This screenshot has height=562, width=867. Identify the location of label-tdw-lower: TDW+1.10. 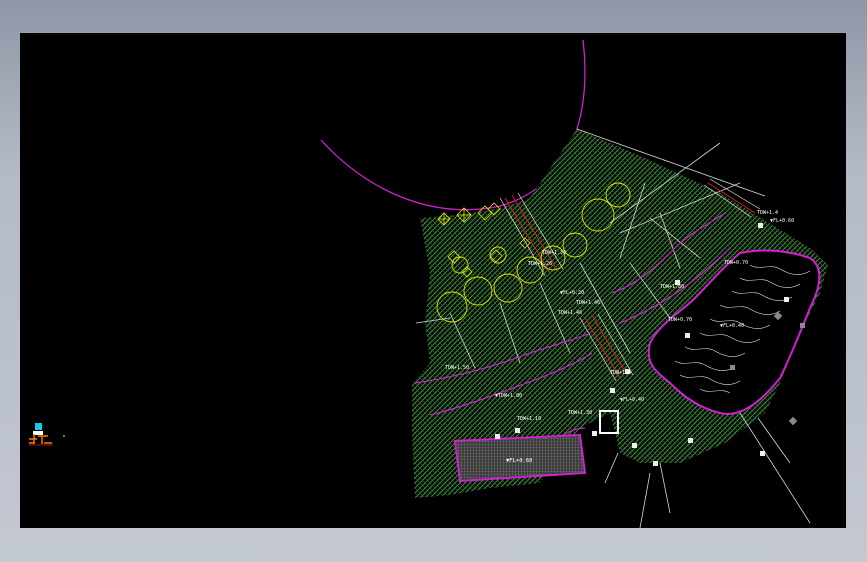
(529, 419).